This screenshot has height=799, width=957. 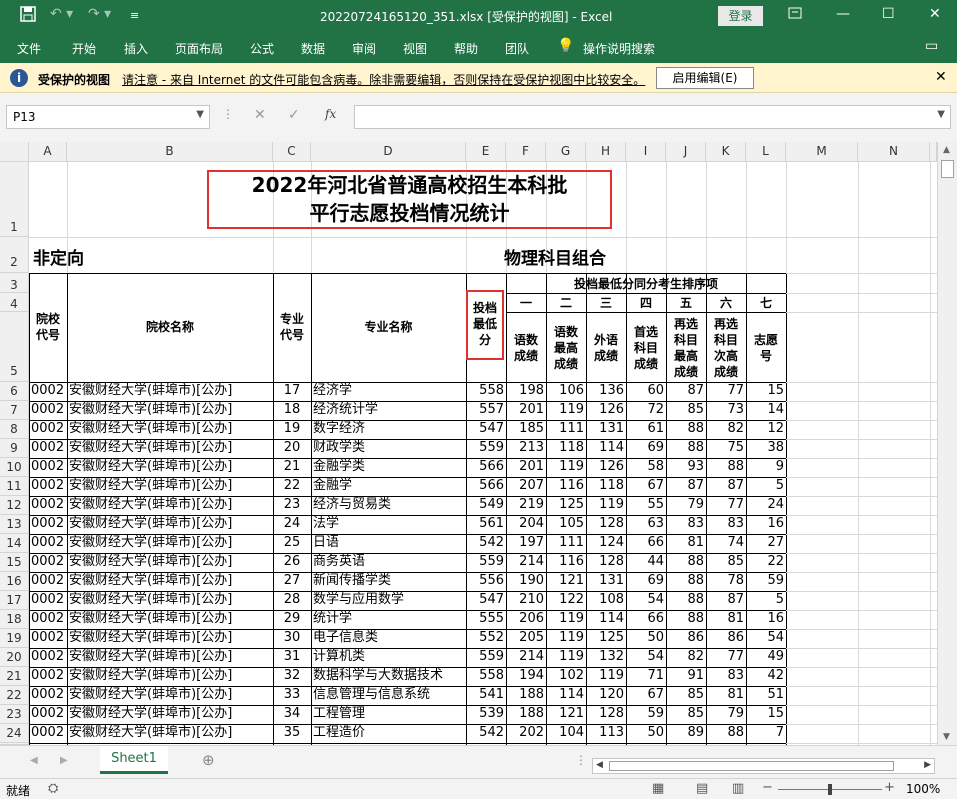 What do you see at coordinates (292, 429) in the screenshot?
I see `cell-c: 19` at bounding box center [292, 429].